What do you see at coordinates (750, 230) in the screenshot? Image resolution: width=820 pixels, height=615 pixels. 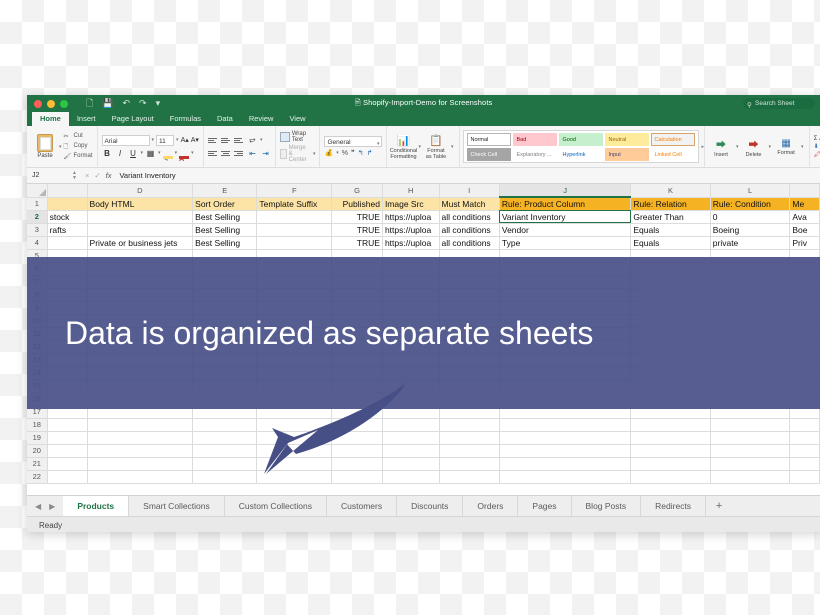 I see `cell-L3: Boeing` at bounding box center [750, 230].